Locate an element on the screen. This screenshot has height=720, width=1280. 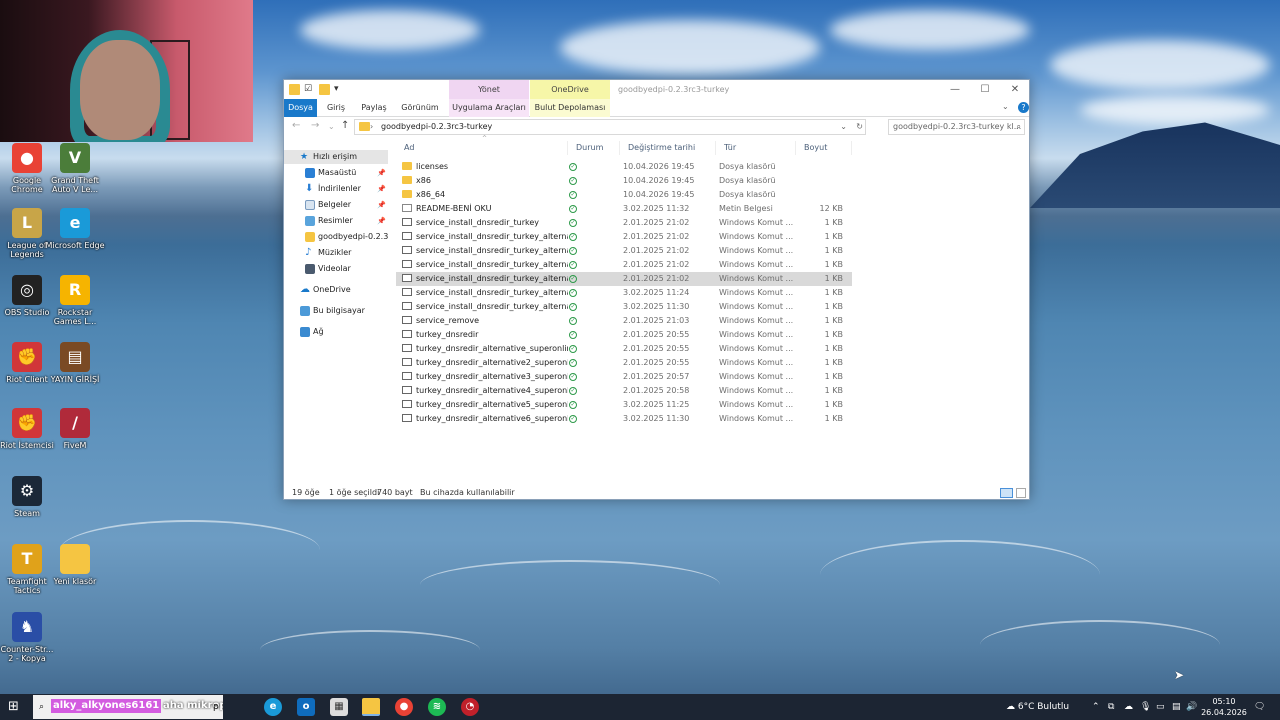
help-icon: ? is located at coordinates (1023, 107).